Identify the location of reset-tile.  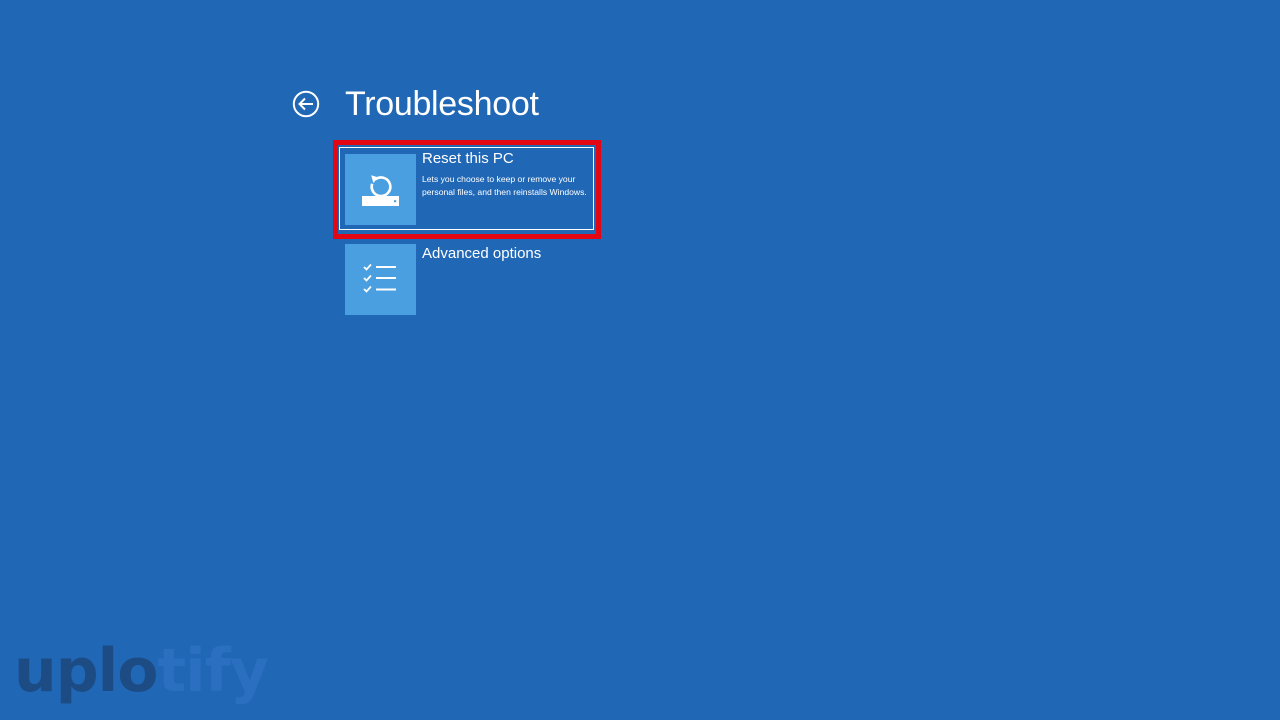
(380, 189).